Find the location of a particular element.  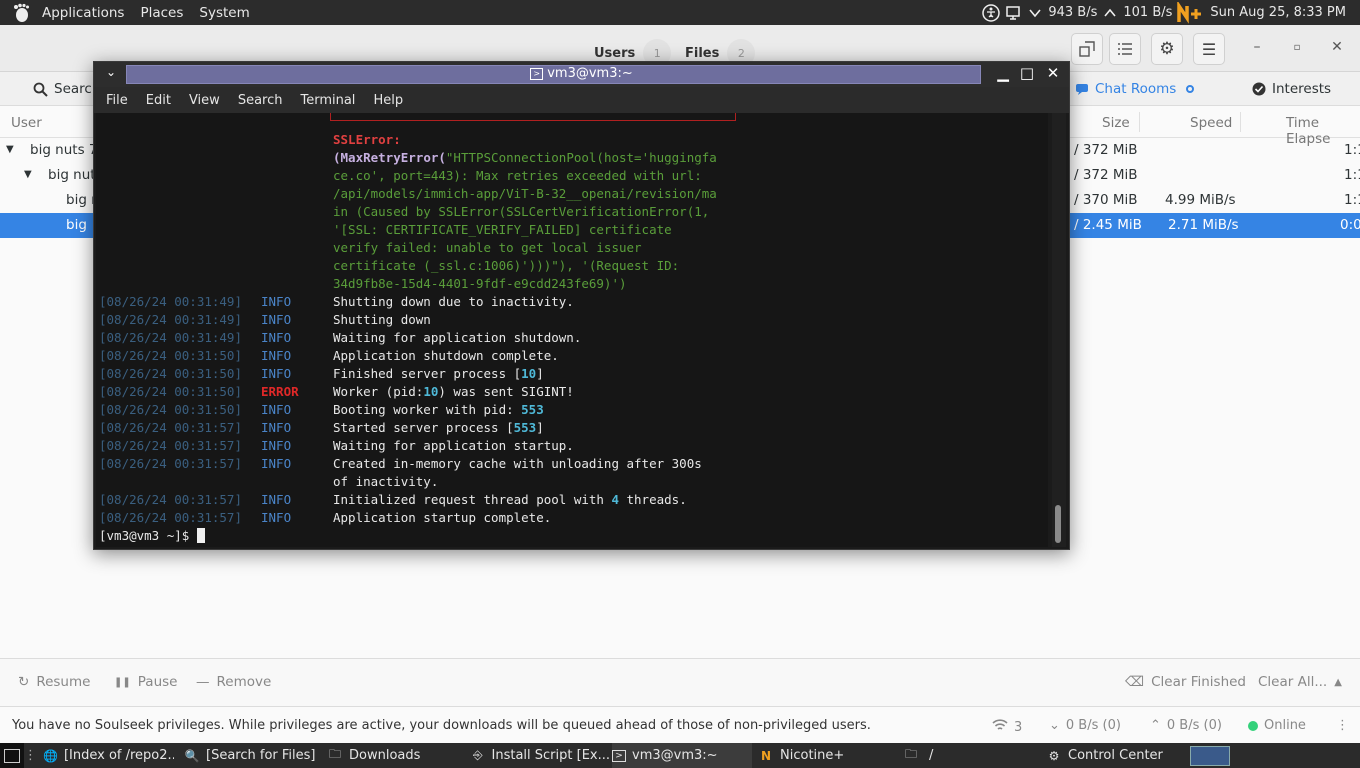

workspace-switcher is located at coordinates (1210, 756).